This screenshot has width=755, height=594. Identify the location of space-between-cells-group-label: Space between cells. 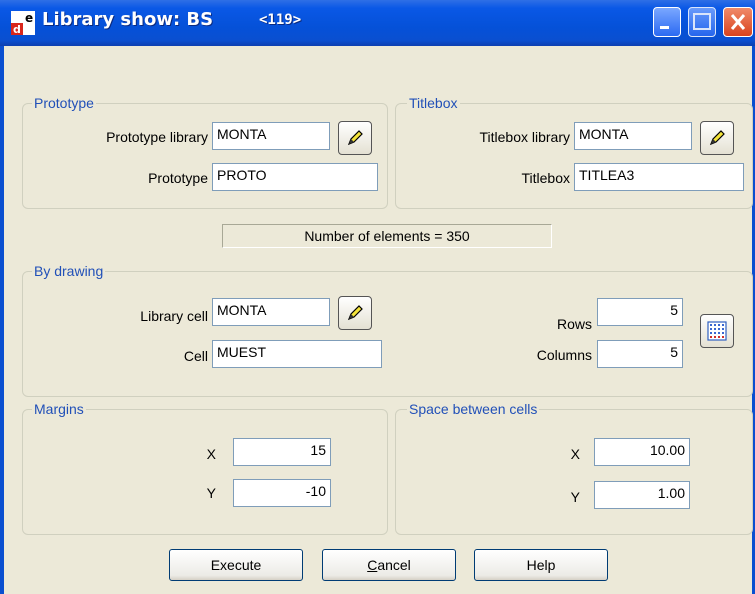
(473, 409).